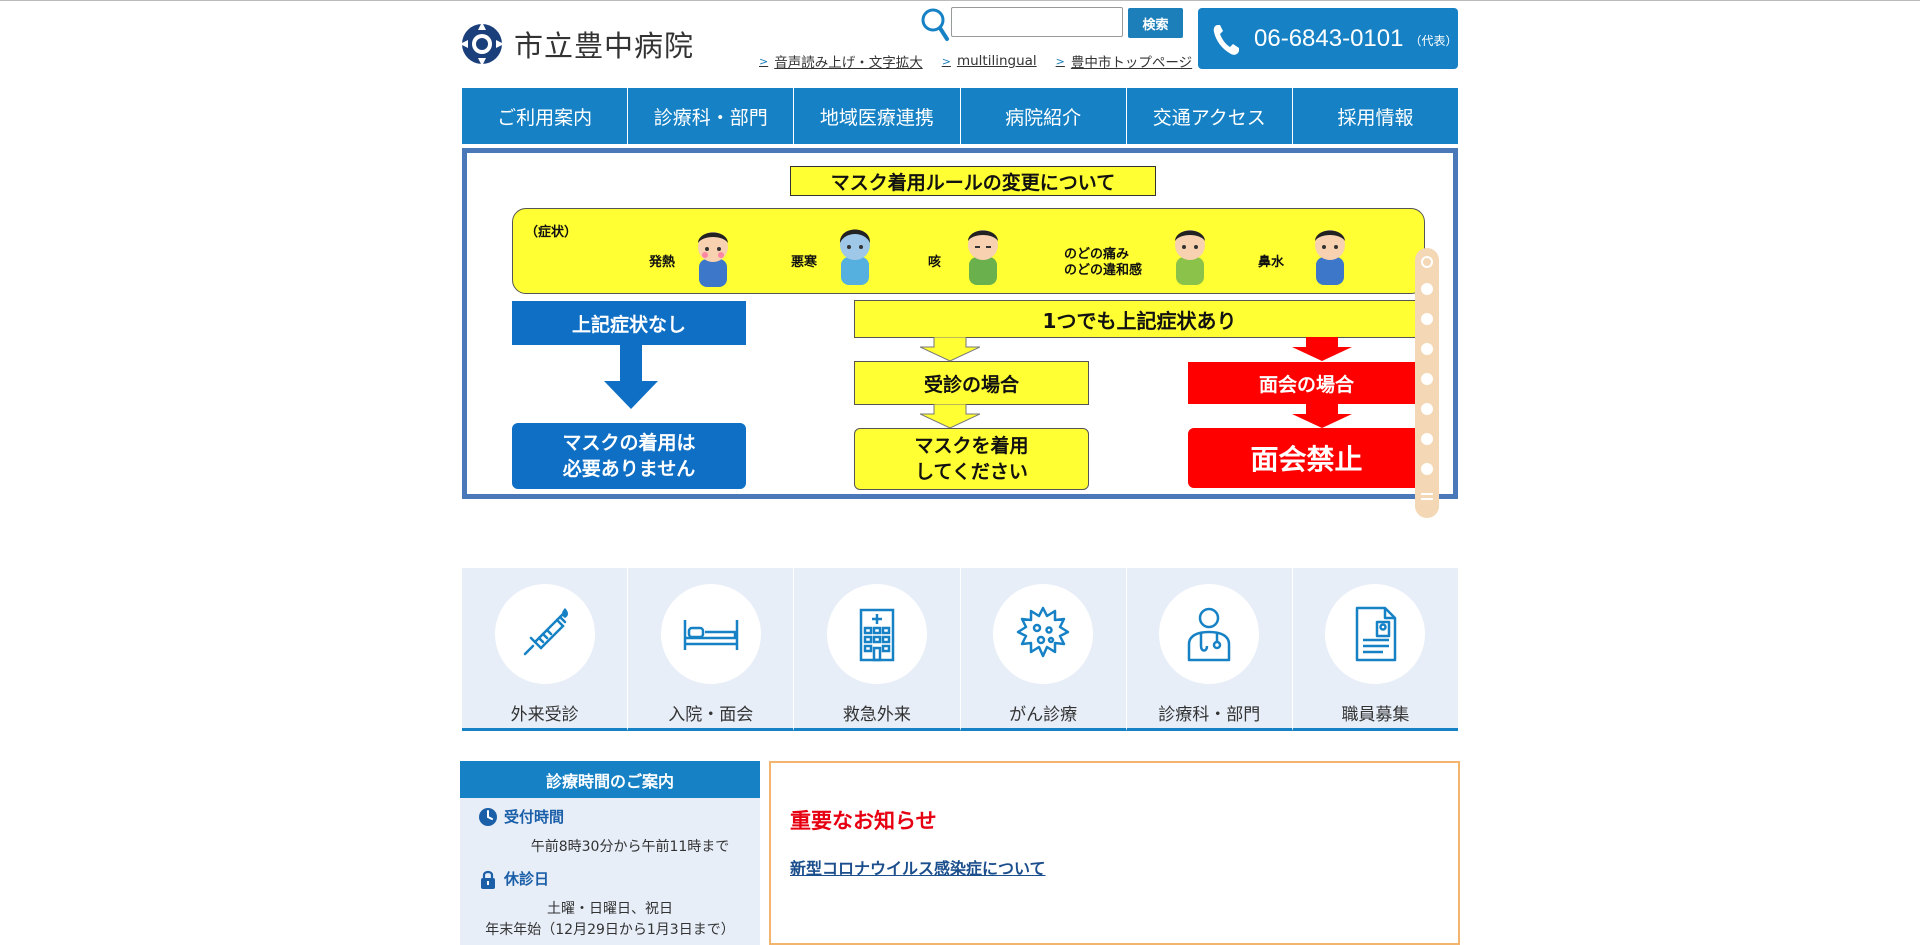 This screenshot has height=945, width=1920. What do you see at coordinates (1427, 499) in the screenshot?
I see `pause-icon-bar` at bounding box center [1427, 499].